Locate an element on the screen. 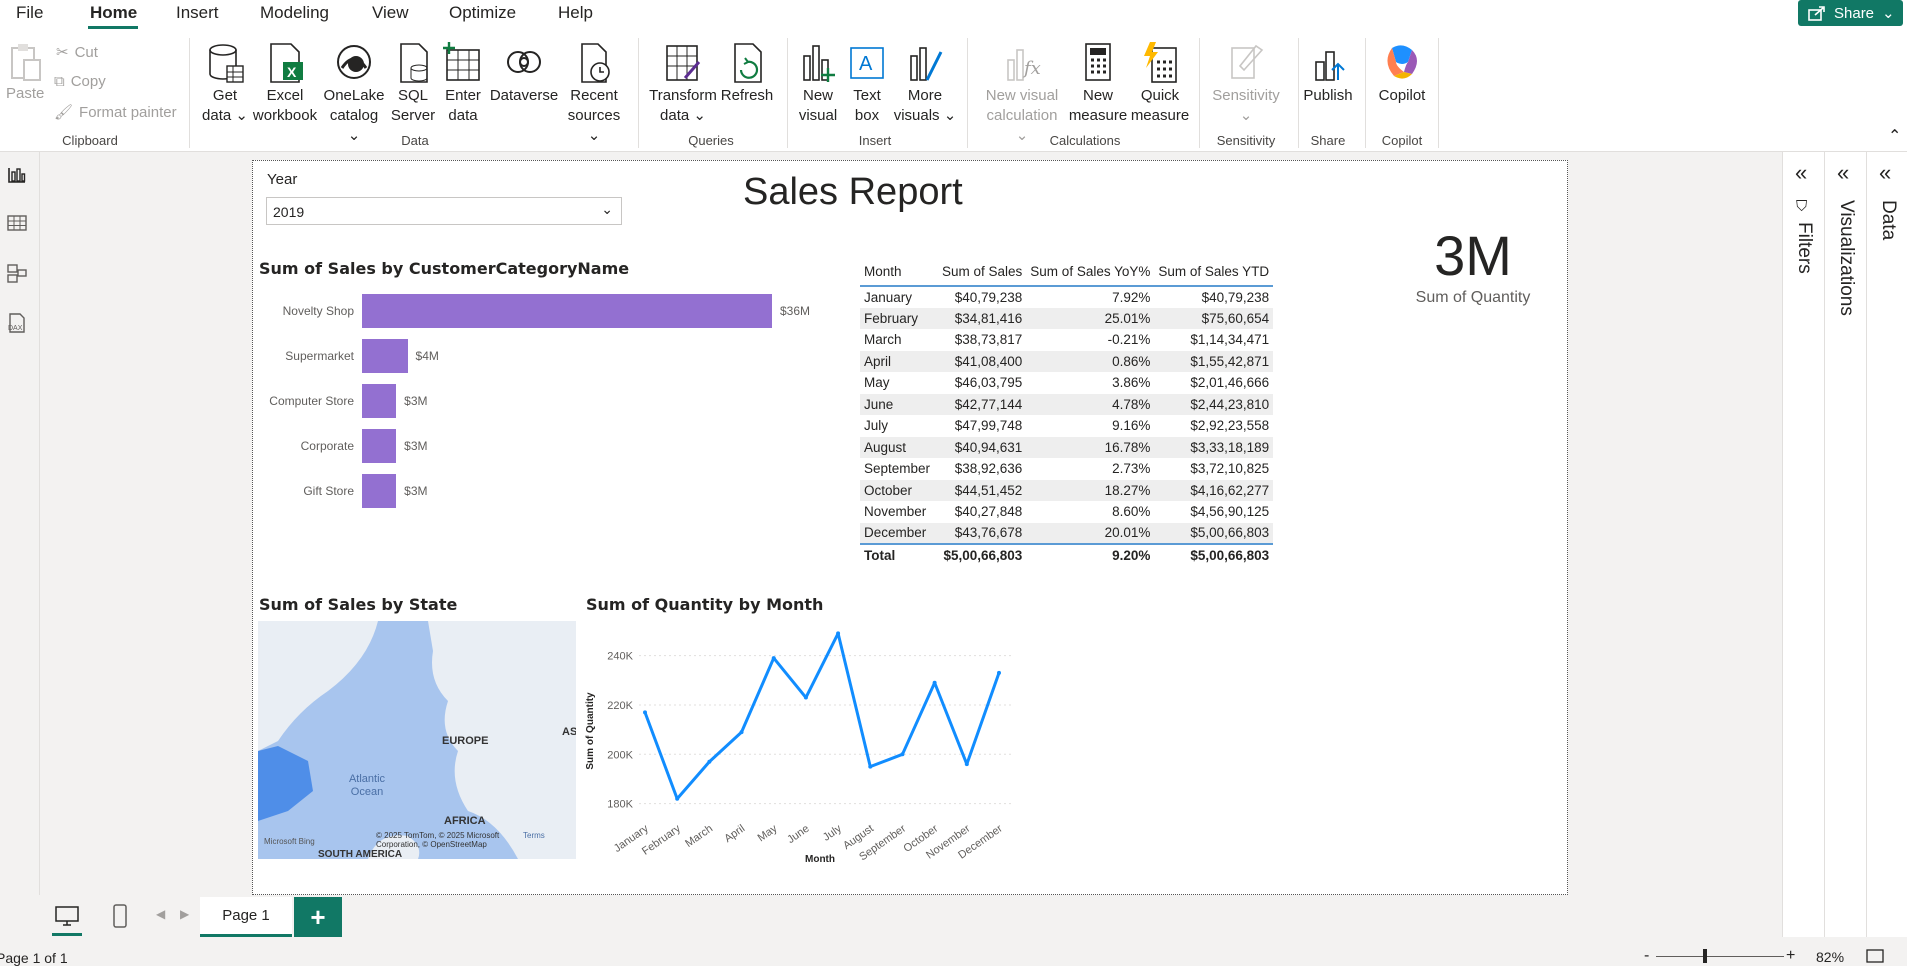 The image size is (1907, 966). new-visual-calculation-button: fx New visual calculation ⌄ is located at coordinates (1022, 94).